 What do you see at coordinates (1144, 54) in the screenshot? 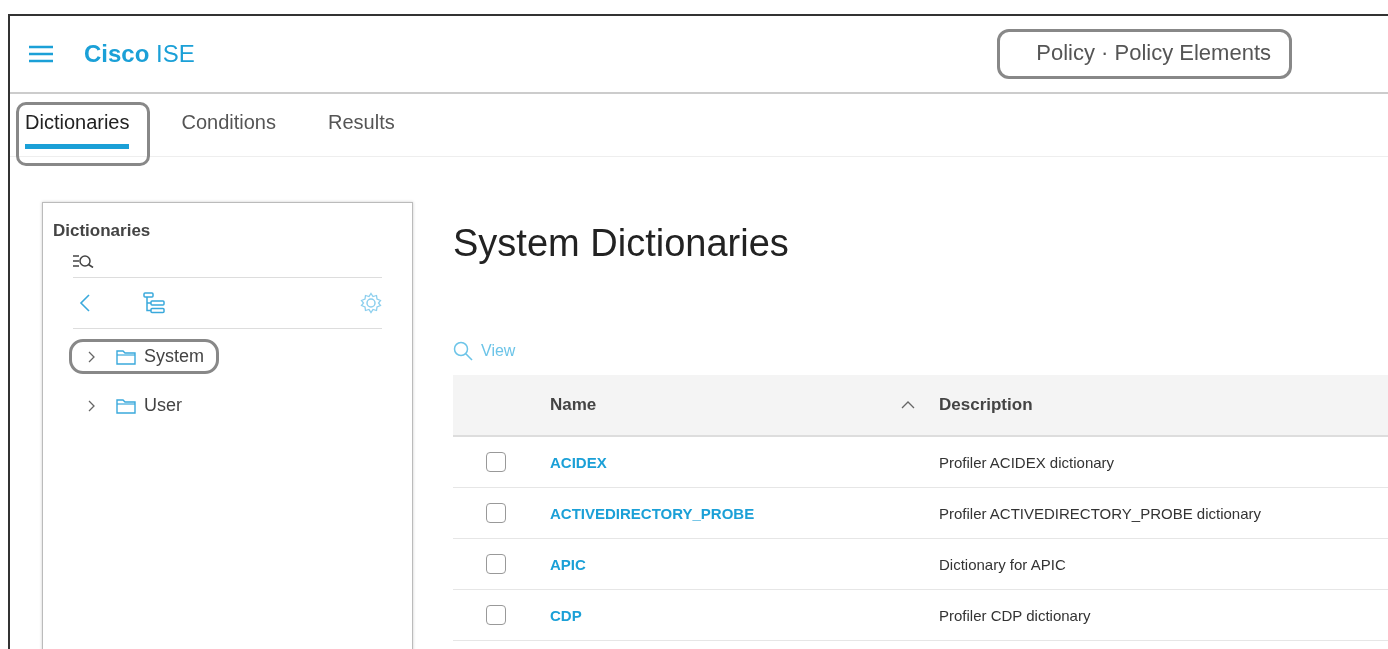
I see `breadcrumb: Policy · Policy Elements` at bounding box center [1144, 54].